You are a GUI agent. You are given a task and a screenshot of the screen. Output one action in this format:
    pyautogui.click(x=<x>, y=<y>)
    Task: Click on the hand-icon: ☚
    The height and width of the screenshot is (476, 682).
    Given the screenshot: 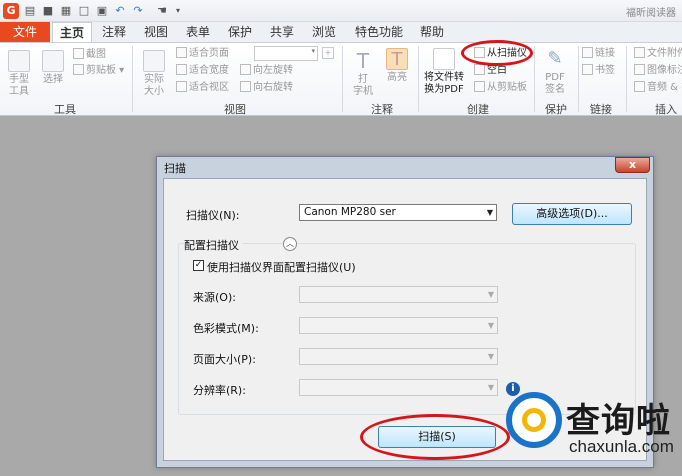 What is the action you would take?
    pyautogui.click(x=162, y=11)
    